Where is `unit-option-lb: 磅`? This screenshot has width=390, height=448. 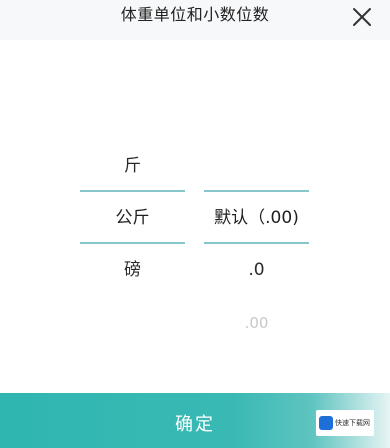
unit-option-lb: 磅 is located at coordinates (132, 270).